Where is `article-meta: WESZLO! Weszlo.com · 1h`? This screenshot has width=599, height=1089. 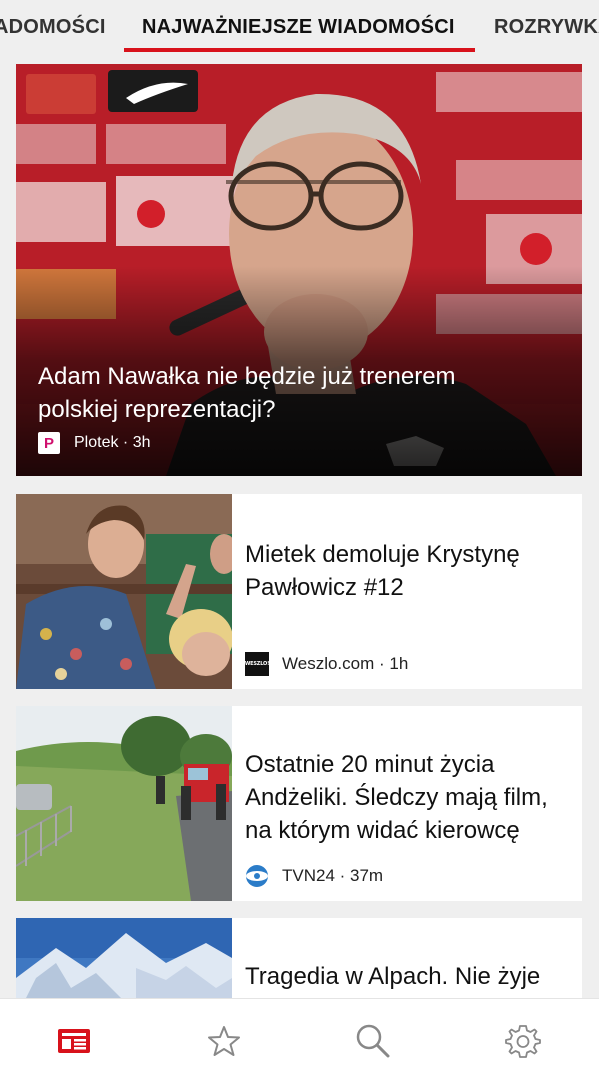
article-meta: WESZLO! Weszlo.com · 1h is located at coordinates (326, 664).